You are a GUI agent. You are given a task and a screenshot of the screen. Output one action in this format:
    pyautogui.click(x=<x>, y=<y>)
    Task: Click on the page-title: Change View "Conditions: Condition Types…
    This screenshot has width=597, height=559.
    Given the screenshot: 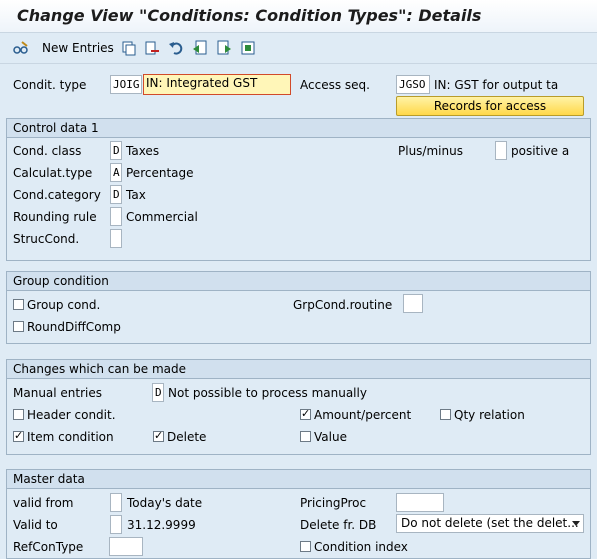 What is the action you would take?
    pyautogui.click(x=249, y=15)
    